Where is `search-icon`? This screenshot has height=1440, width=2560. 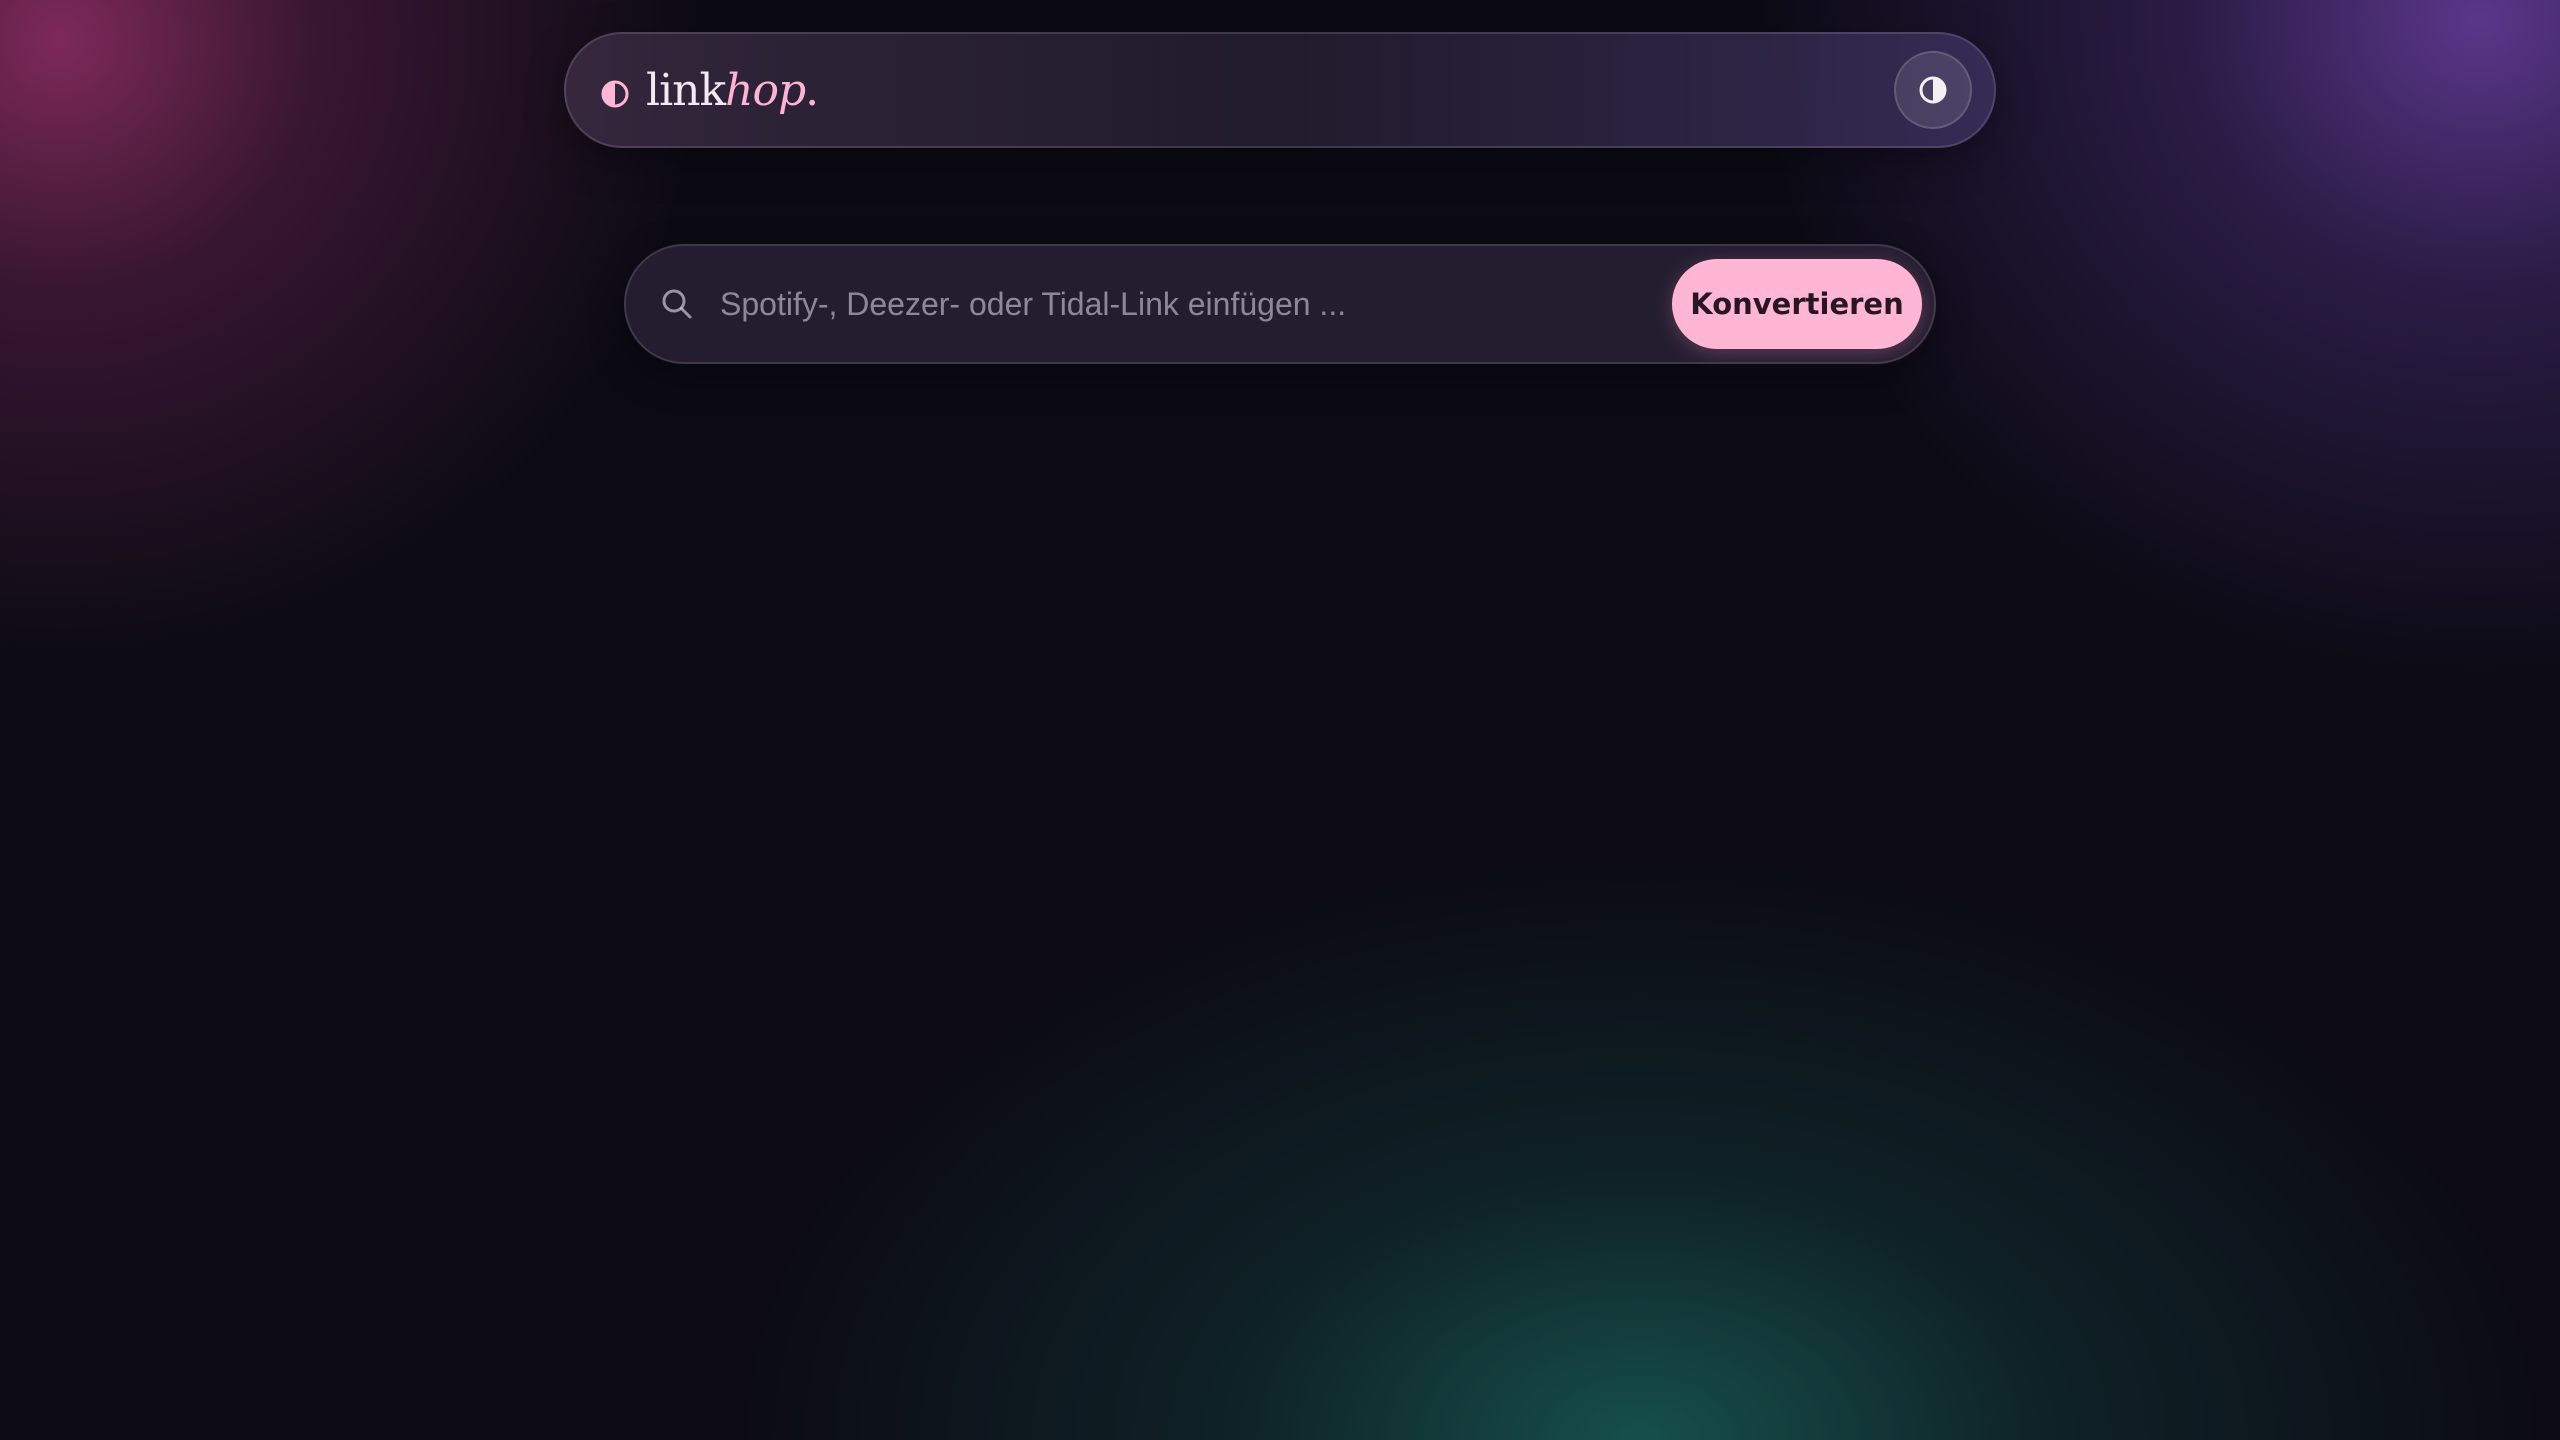 search-icon is located at coordinates (677, 304).